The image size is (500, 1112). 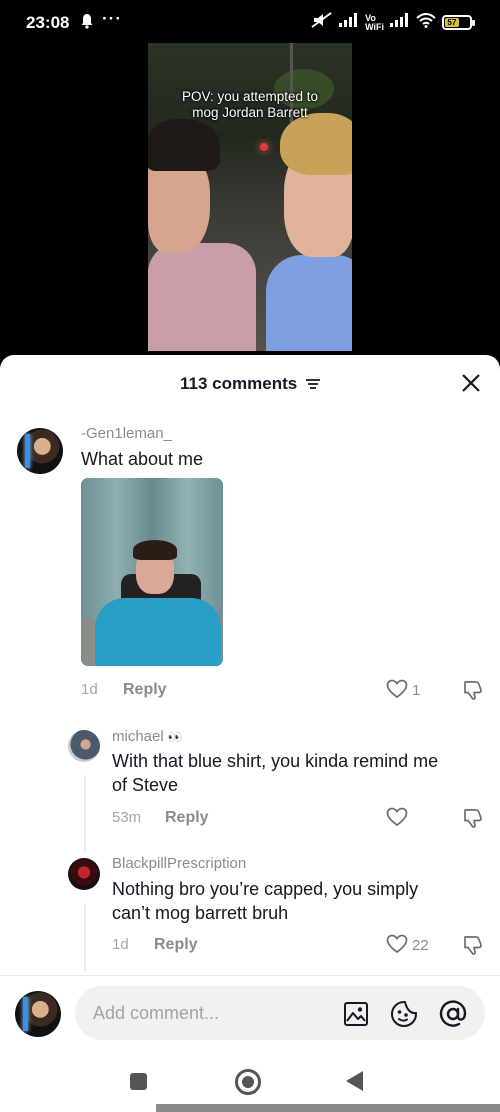 What do you see at coordinates (426, 22) in the screenshot?
I see `wifi-icon` at bounding box center [426, 22].